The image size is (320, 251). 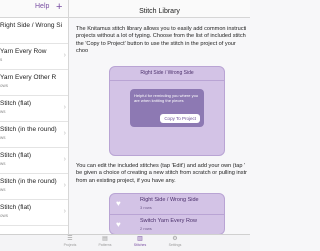 What do you see at coordinates (34, 213) in the screenshot?
I see `list-item: Stitch (flat) ows ›` at bounding box center [34, 213].